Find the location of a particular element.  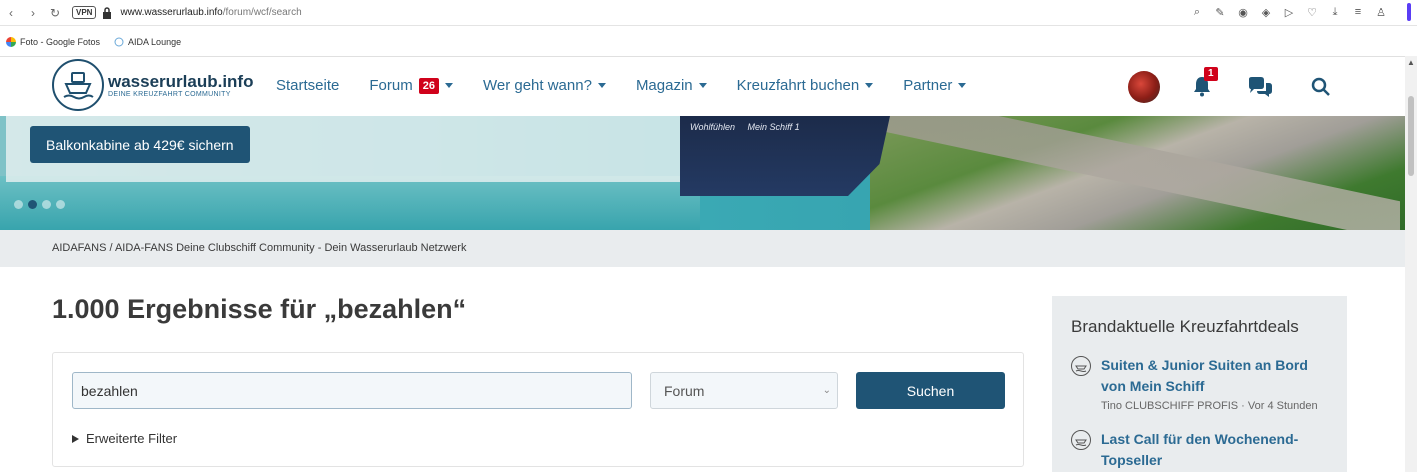

hero-cta-button: Balkonkabine ab 429€ sichern is located at coordinates (140, 144).